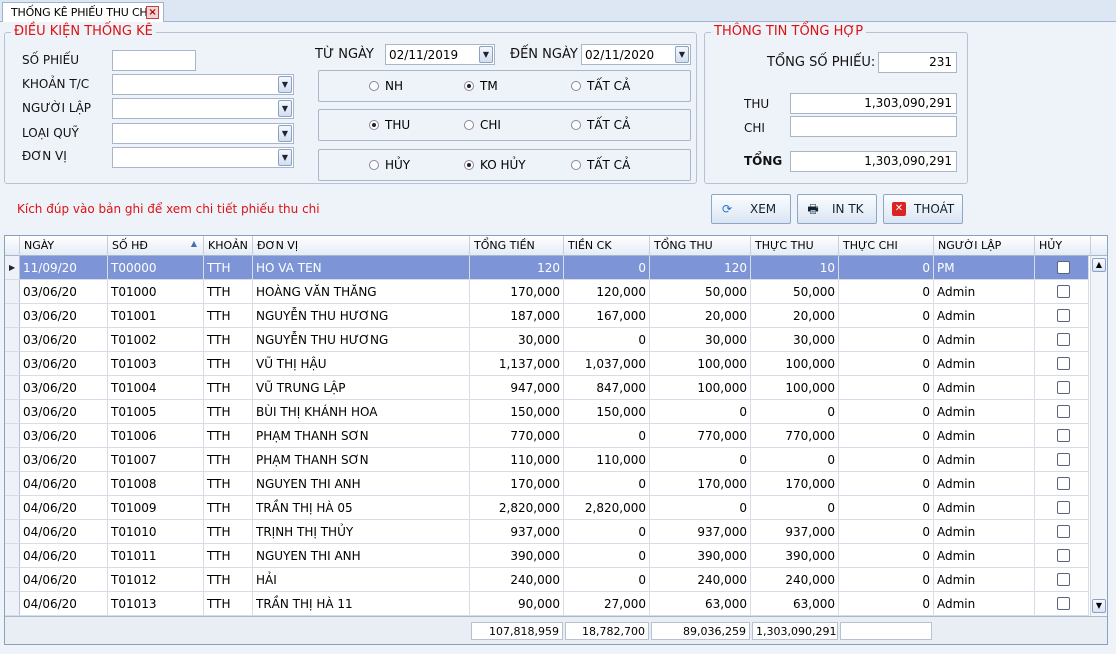 The image size is (1116, 654). I want to click on cell-tong-tien: 120, so click(517, 268).